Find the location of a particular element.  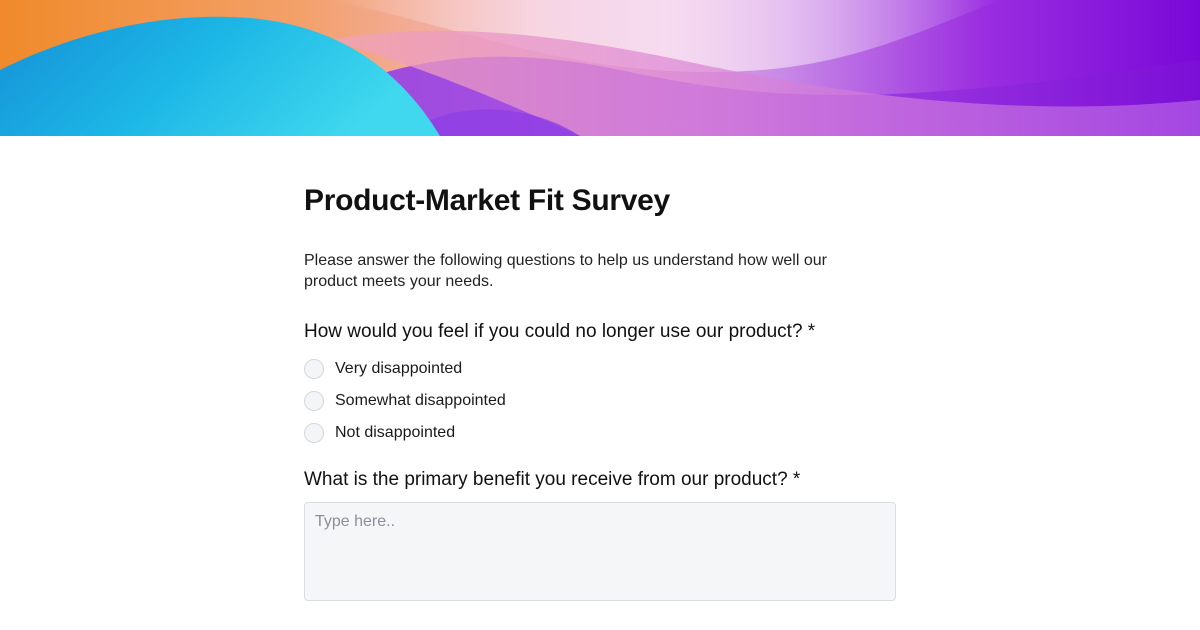

form-title: Product-Market Fit Survey is located at coordinates (487, 200).